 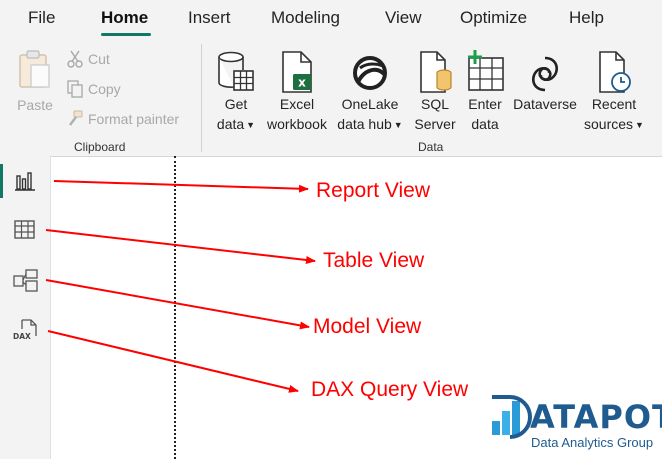 What do you see at coordinates (367, 326) in the screenshot?
I see `callout-model-view: Model View` at bounding box center [367, 326].